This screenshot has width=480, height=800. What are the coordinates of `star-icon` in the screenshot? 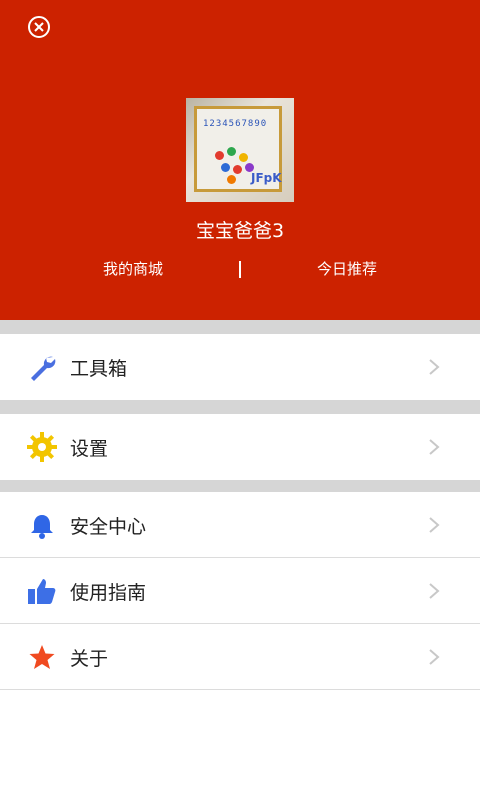 It's located at (42, 657).